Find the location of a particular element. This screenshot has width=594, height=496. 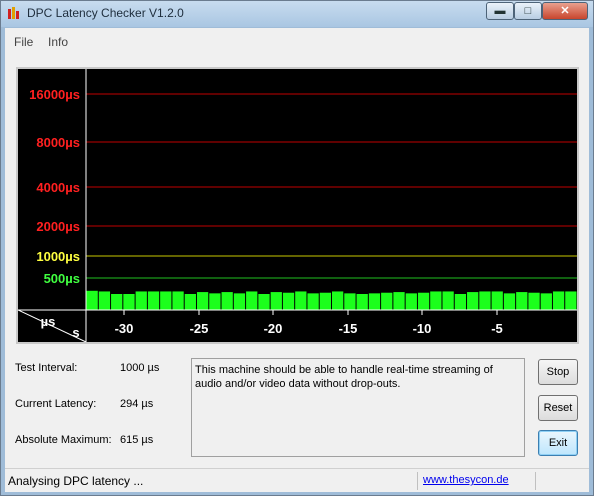

menu-file: File is located at coordinates (23, 42).